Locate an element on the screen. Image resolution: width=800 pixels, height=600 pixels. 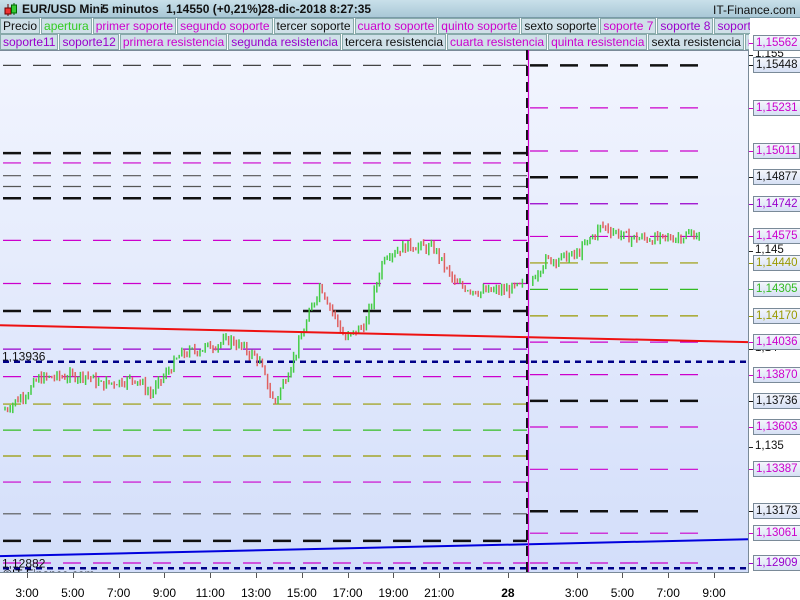
time-label: 28 is located at coordinates (508, 593).